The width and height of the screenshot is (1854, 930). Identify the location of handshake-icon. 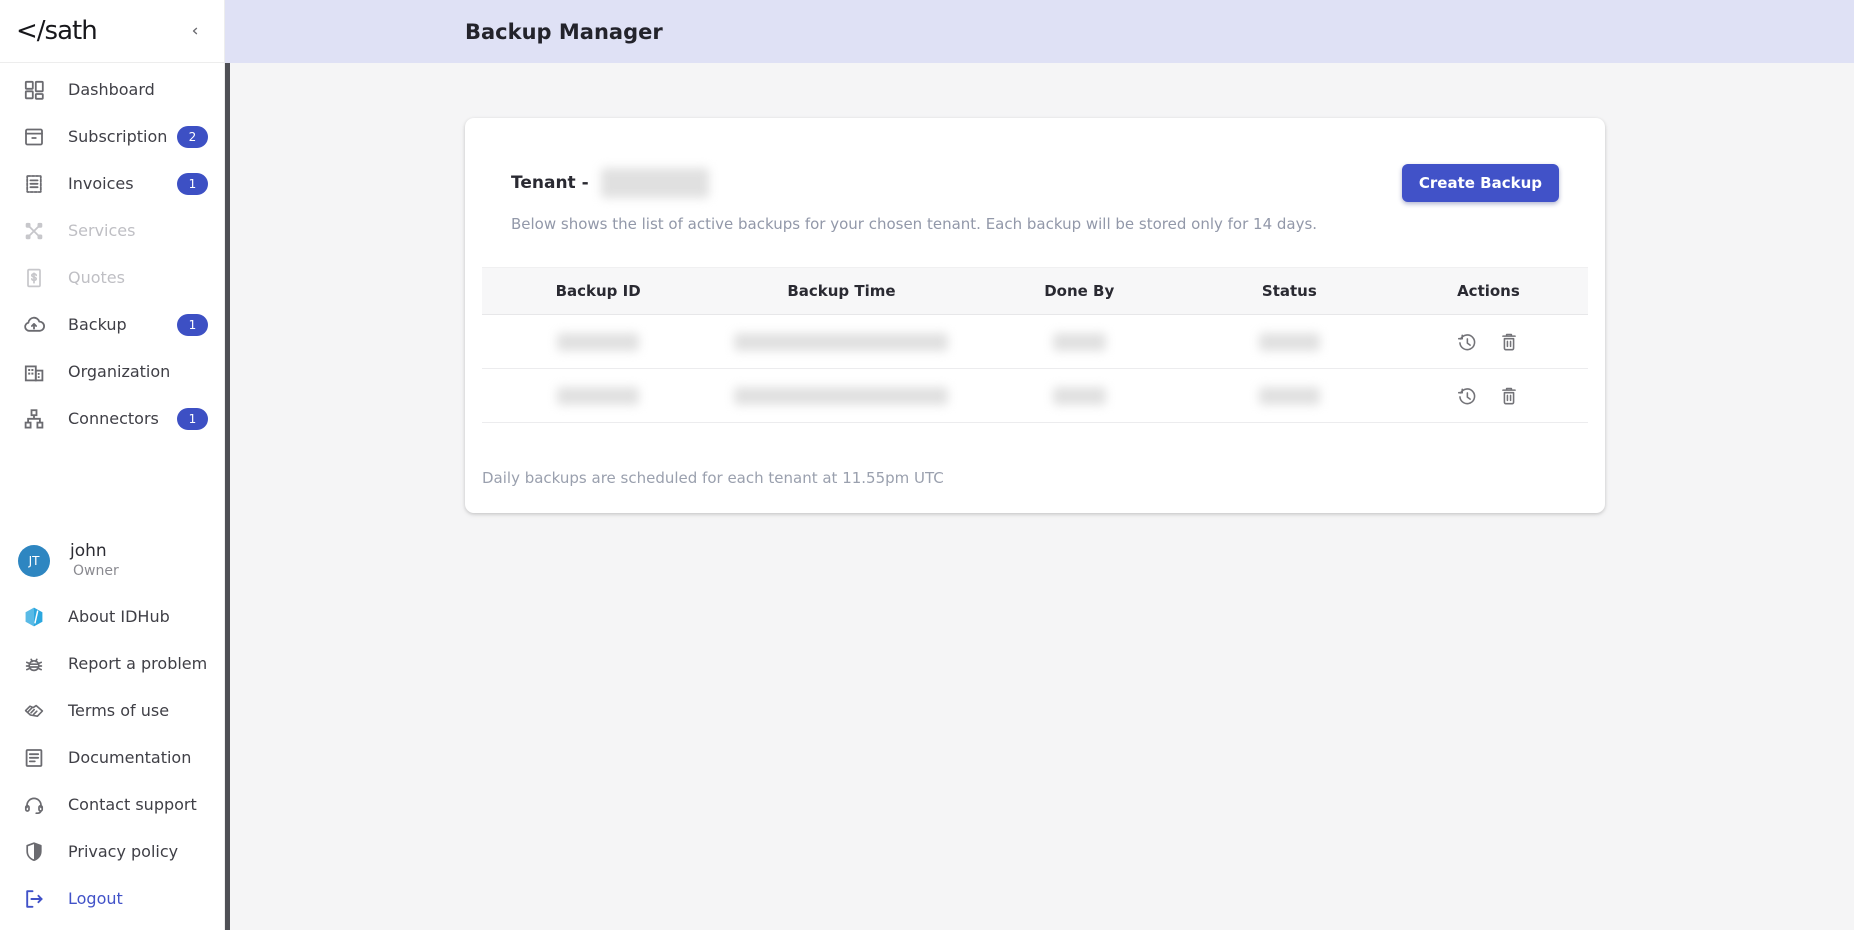
(34, 711).